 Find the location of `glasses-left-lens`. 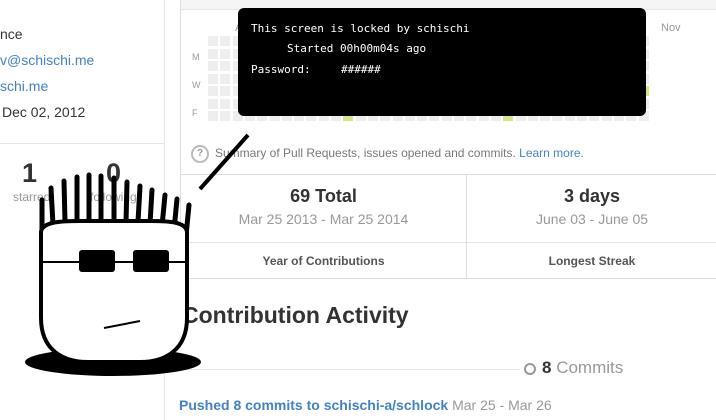

glasses-left-lens is located at coordinates (97, 261).